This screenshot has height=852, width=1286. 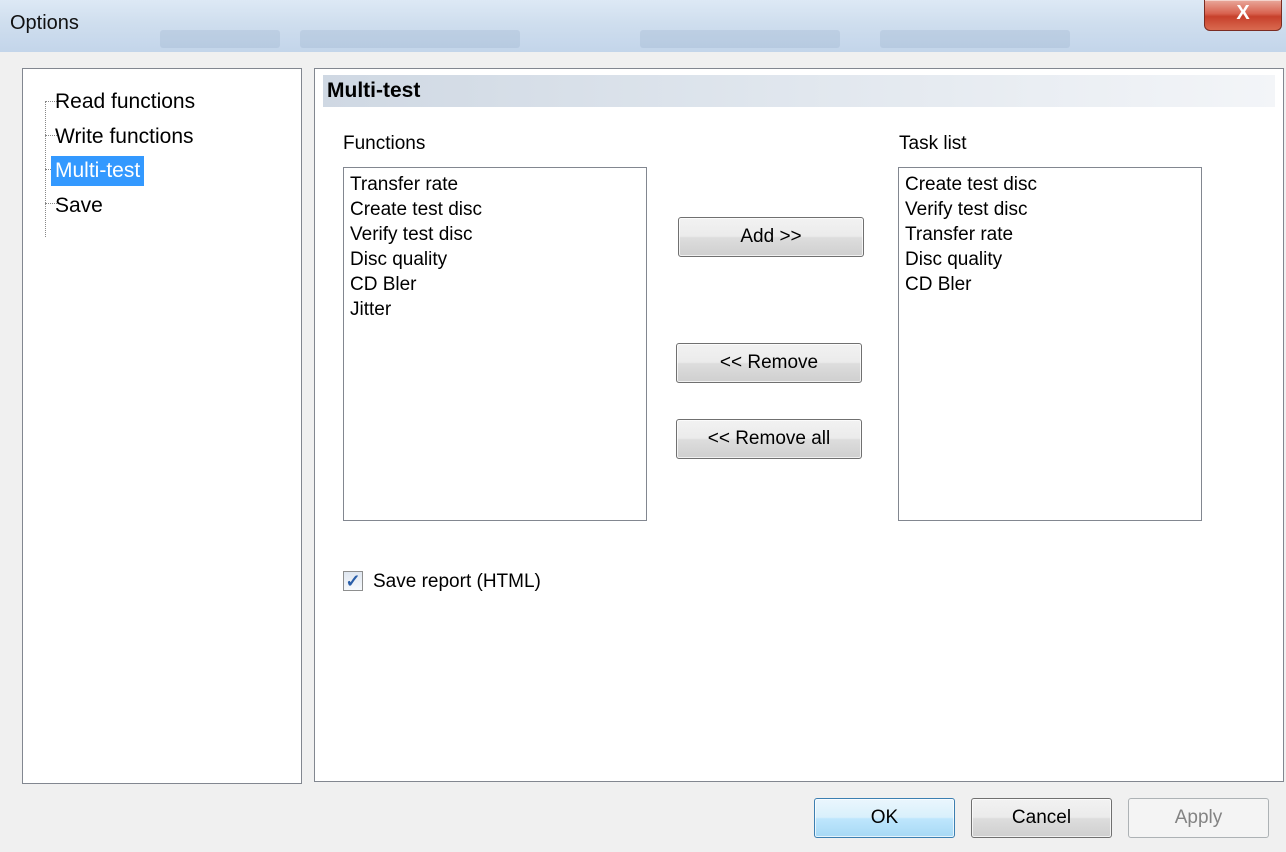 I want to click on save-report-checkbox: ✓, so click(x=353, y=581).